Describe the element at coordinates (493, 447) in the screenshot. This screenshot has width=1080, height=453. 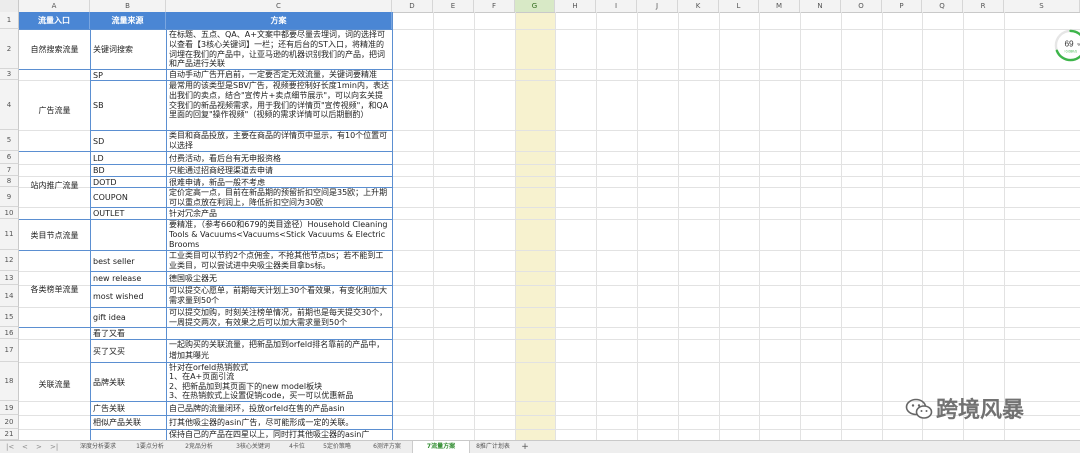
I see `tab-promotion-schedule: 8推广计划表` at that location.